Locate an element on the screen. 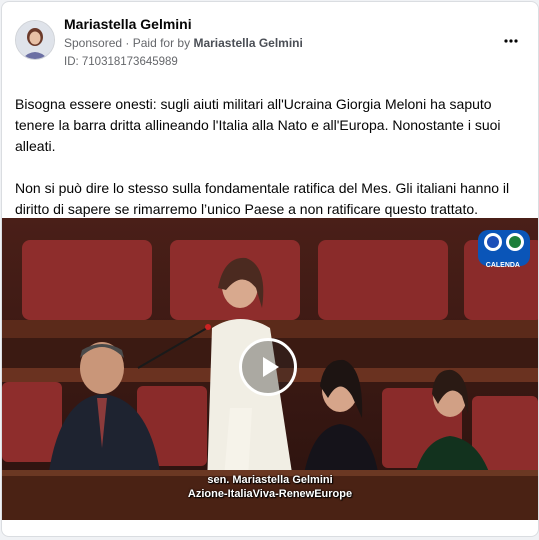 Image resolution: width=539 pixels, height=540 pixels. speaker-caption-name: sen. Mariastella Gelmini is located at coordinates (270, 480).